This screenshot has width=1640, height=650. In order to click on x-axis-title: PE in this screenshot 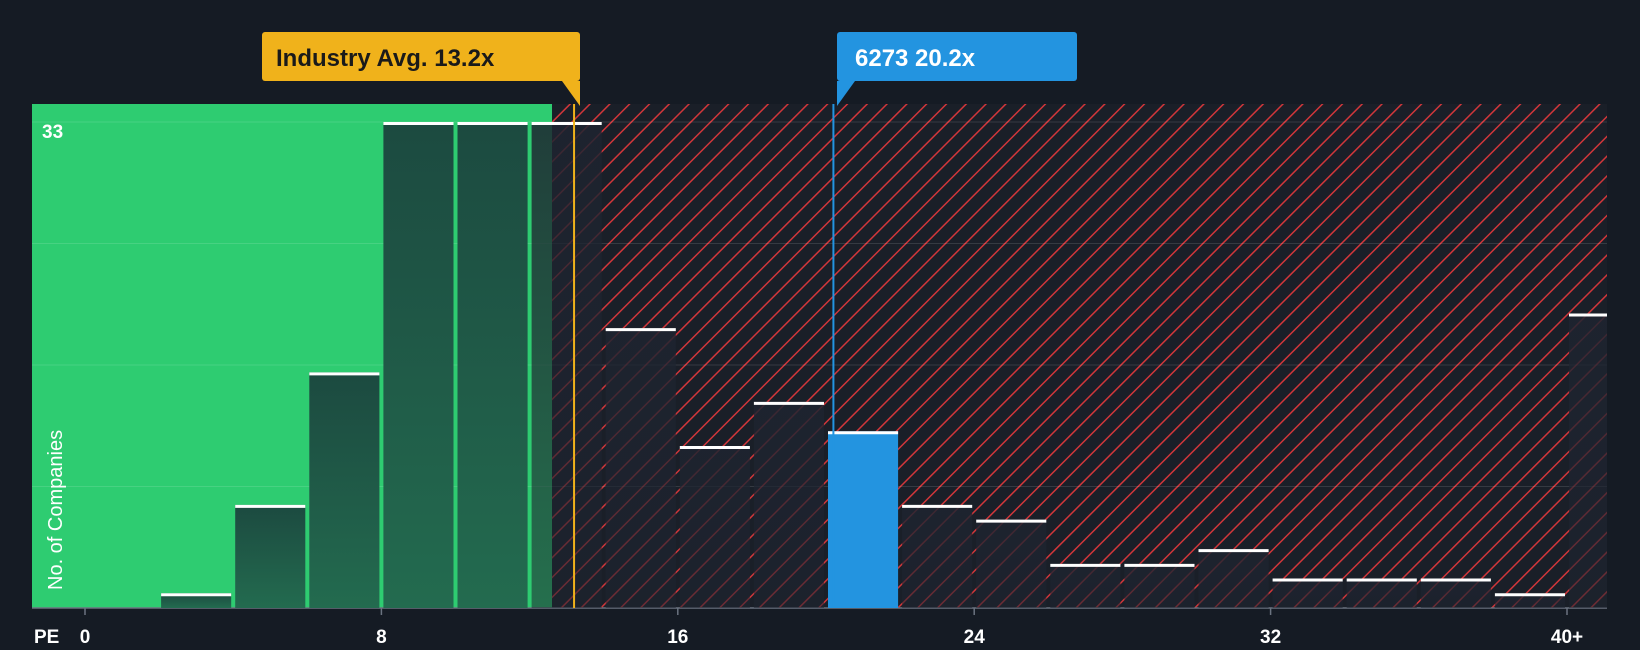, I will do `click(46, 637)`.